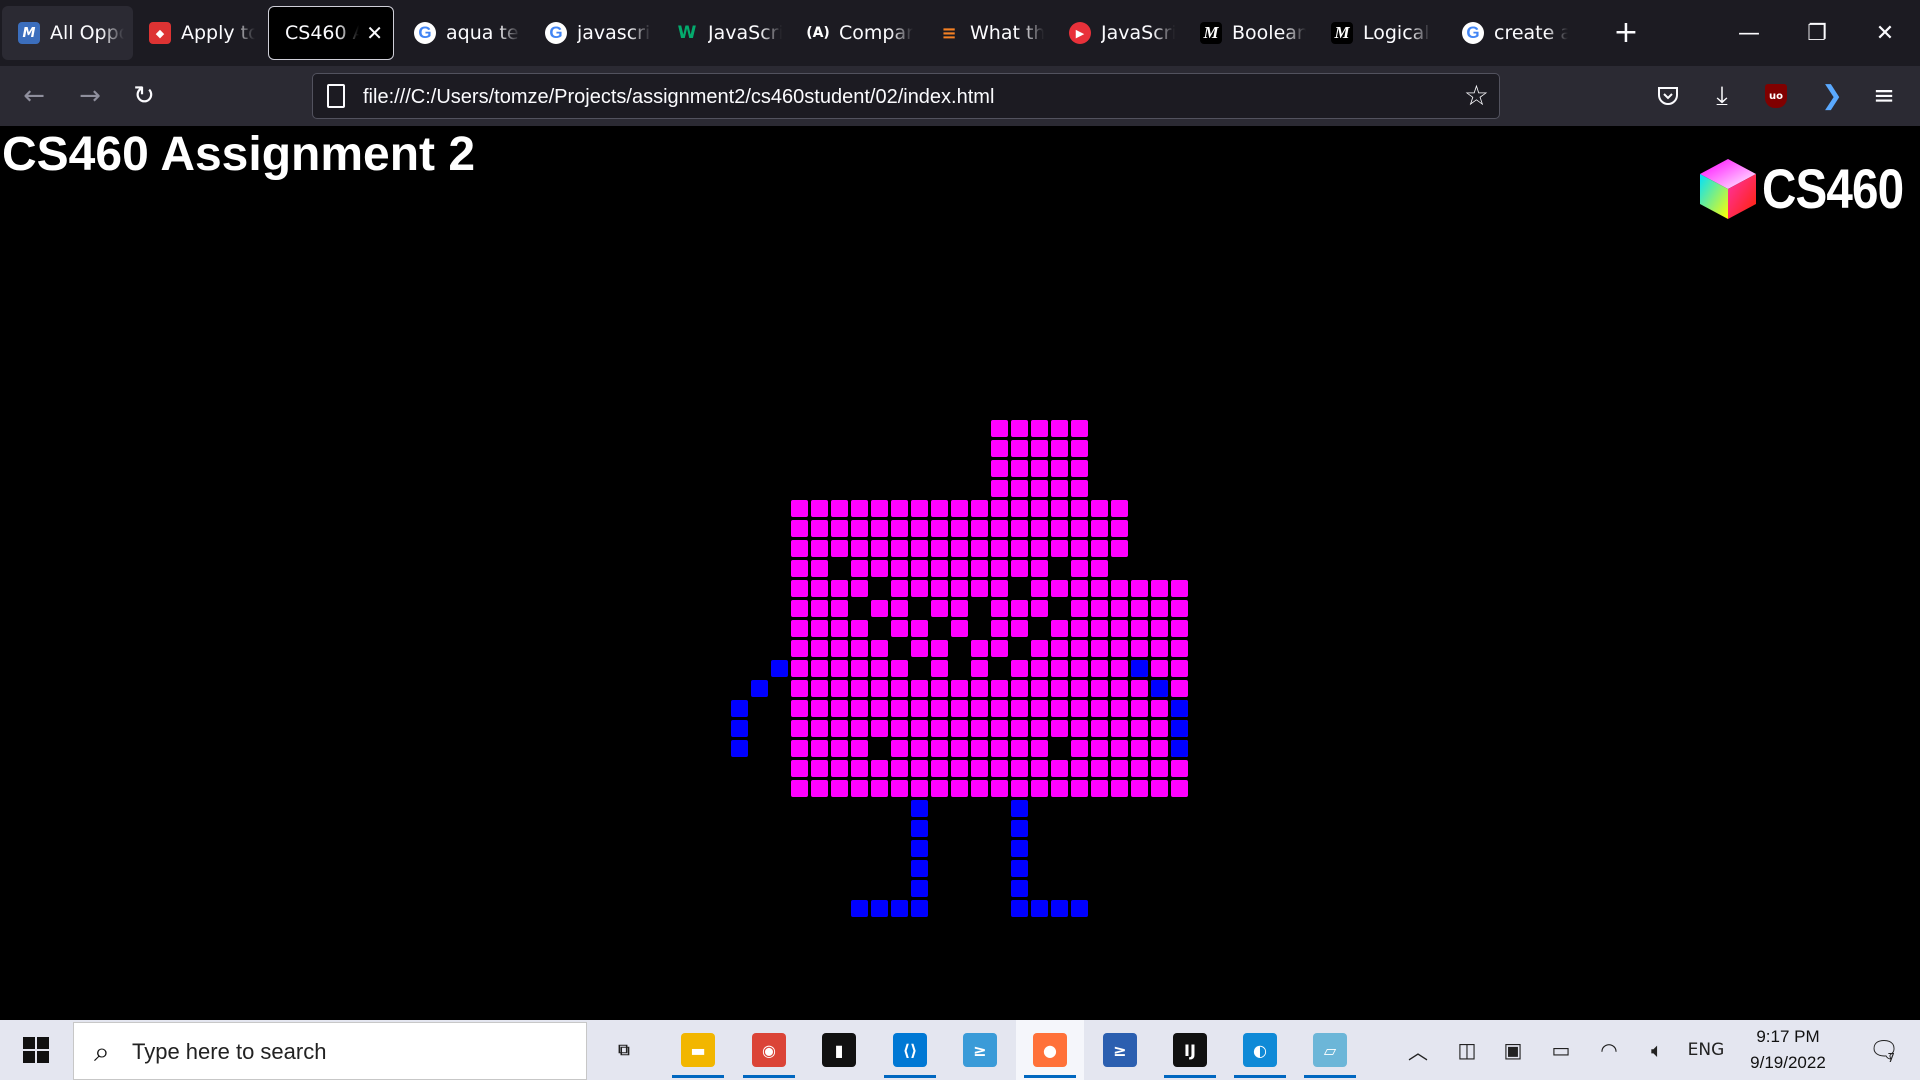 The height and width of the screenshot is (1080, 1920). I want to click on tab-2: ◆ Apply to, so click(198, 33).